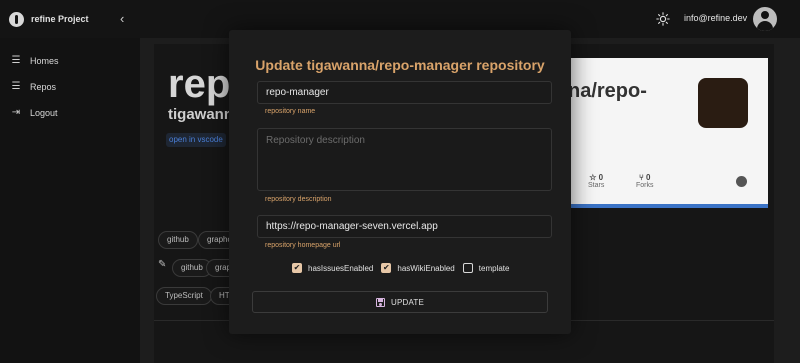 The width and height of the screenshot is (800, 363). I want to click on repository-name-input: repo-manager, so click(404, 92).